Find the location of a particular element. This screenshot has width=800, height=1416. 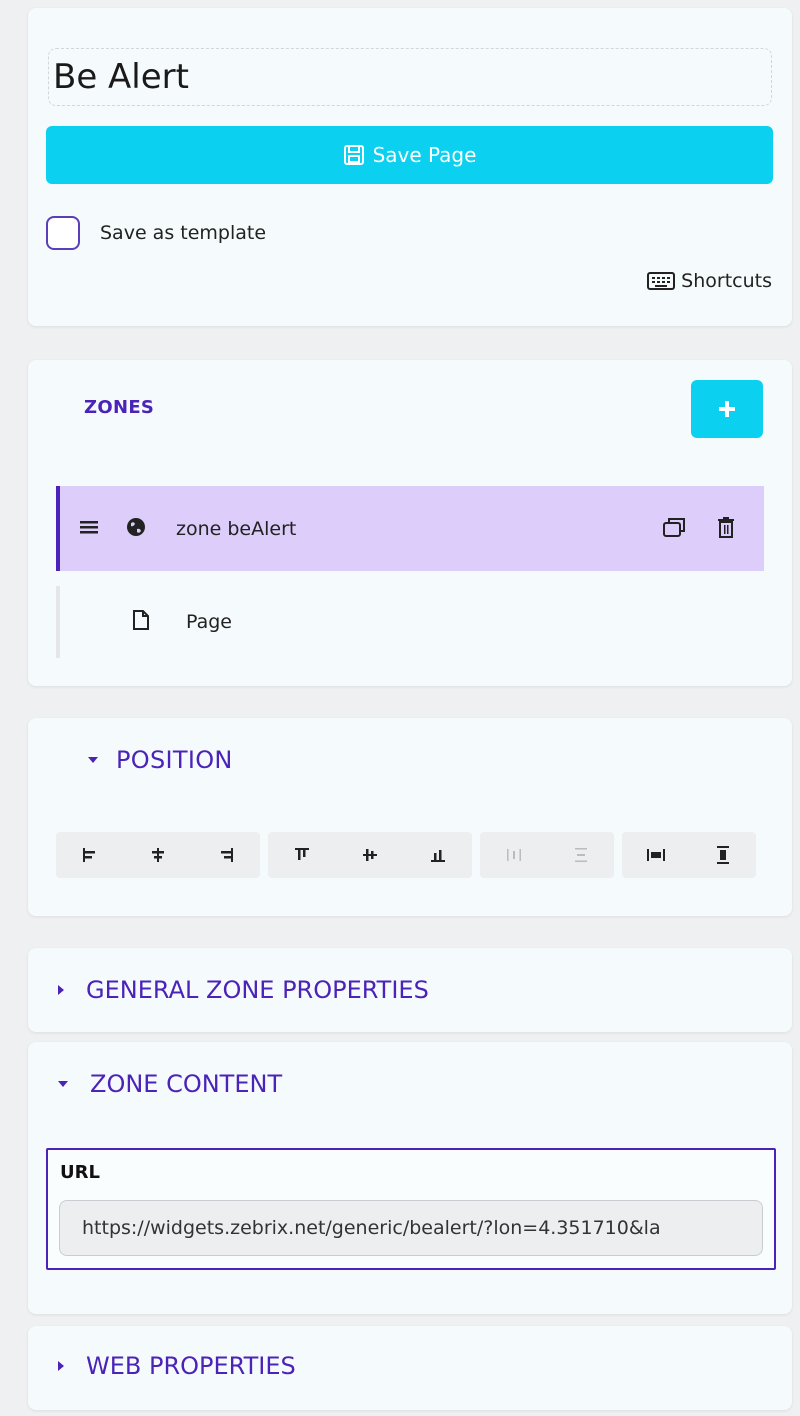

distribute-vertical-button is located at coordinates (581, 855).